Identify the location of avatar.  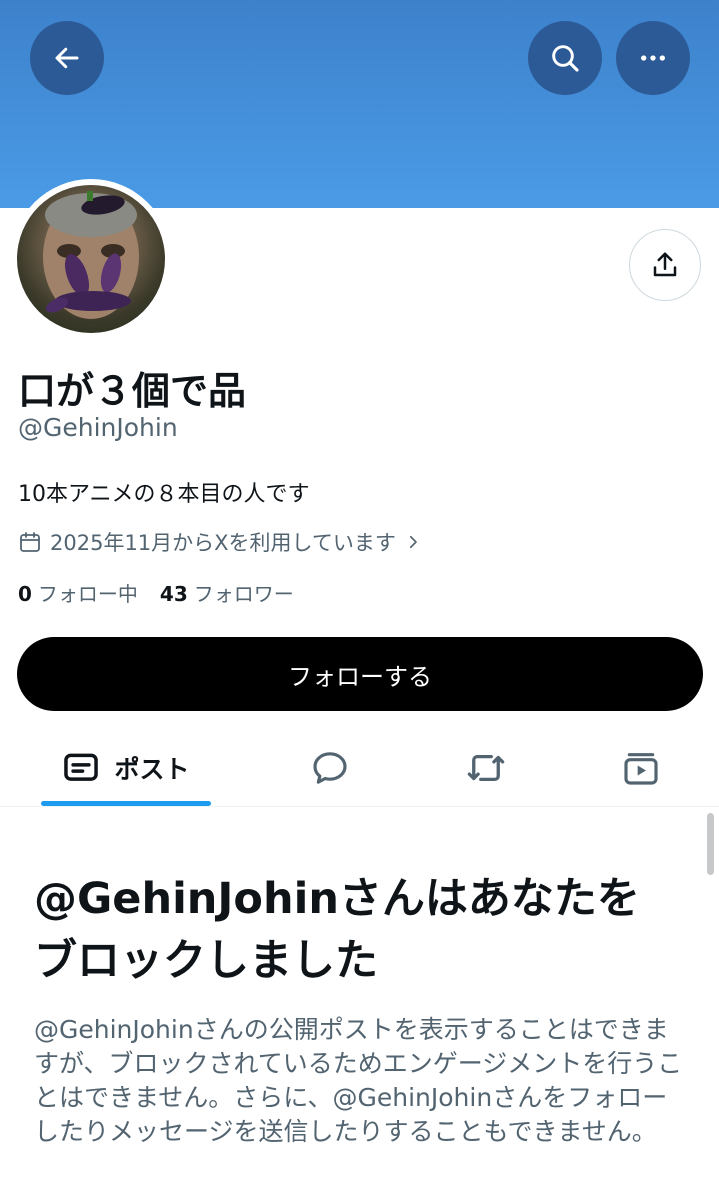
(91, 259).